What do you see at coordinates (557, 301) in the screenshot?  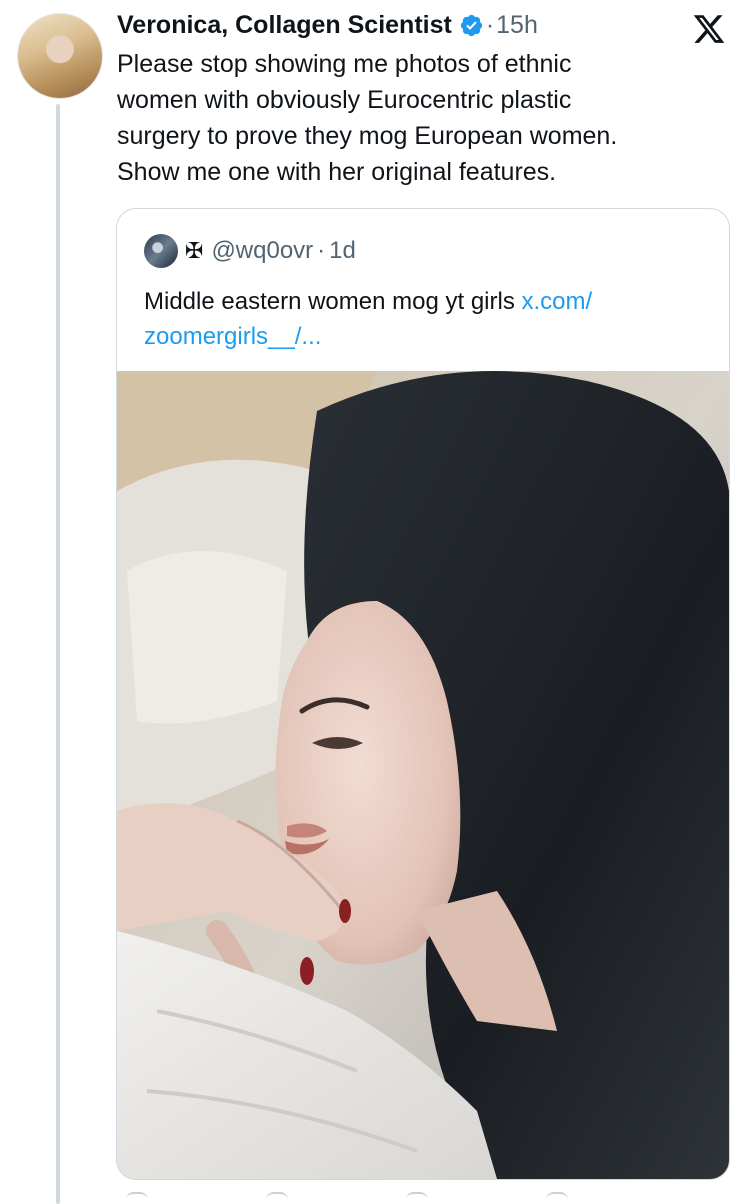 I see `quoted-link: x.com/` at bounding box center [557, 301].